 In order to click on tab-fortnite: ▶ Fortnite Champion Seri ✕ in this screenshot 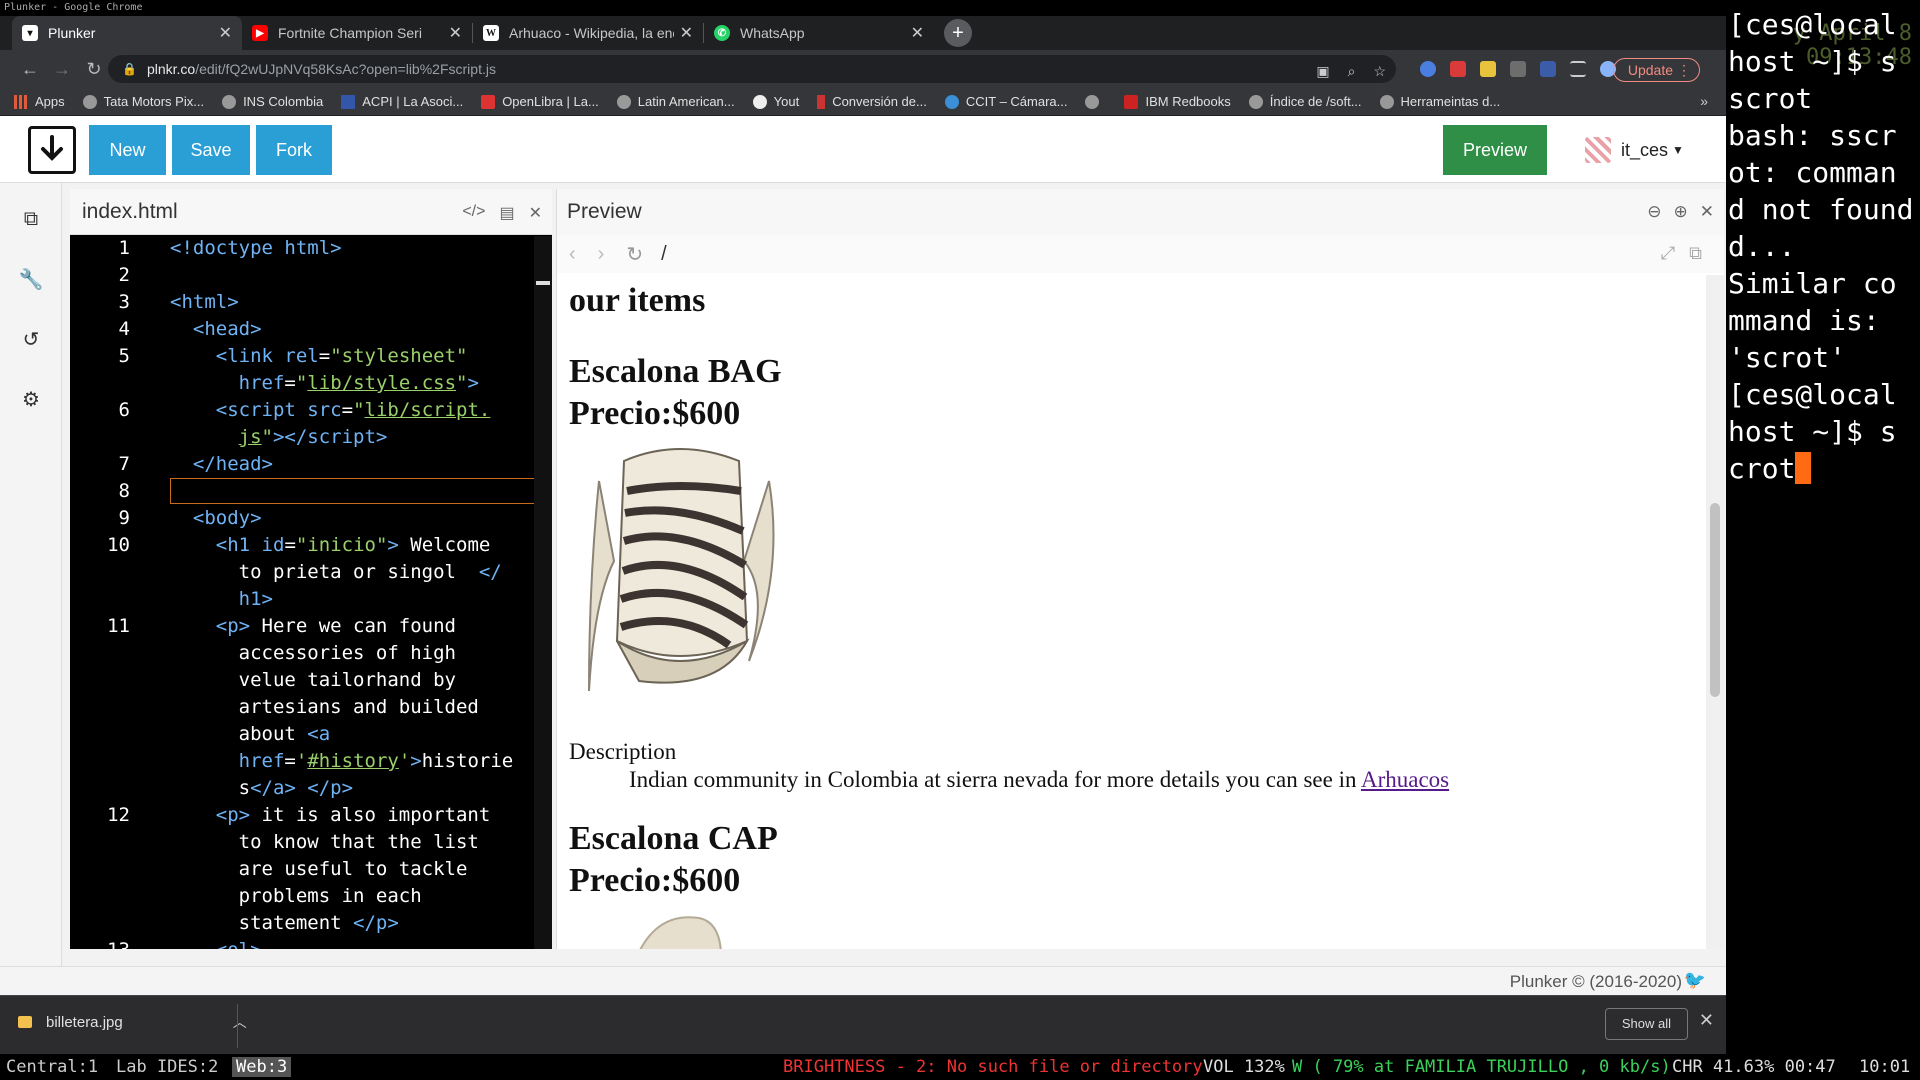, I will do `click(357, 33)`.